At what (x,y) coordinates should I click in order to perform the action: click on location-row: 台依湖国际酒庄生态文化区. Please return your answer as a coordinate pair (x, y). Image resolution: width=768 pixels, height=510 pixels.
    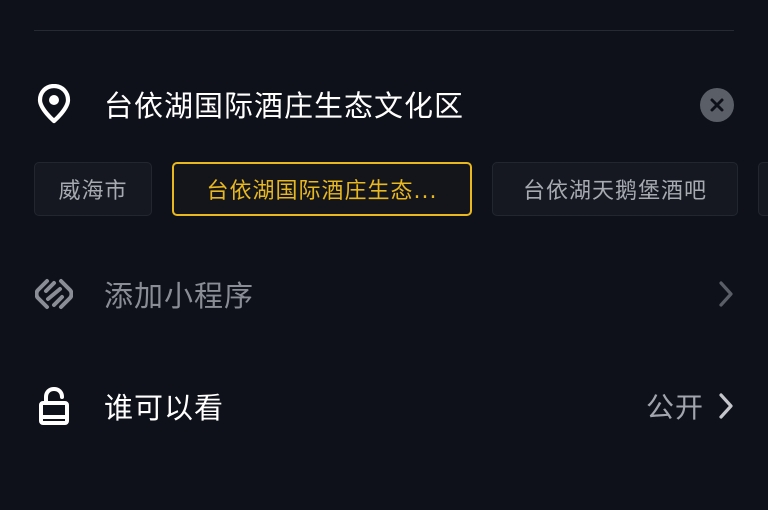
    Looking at the image, I should click on (385, 104).